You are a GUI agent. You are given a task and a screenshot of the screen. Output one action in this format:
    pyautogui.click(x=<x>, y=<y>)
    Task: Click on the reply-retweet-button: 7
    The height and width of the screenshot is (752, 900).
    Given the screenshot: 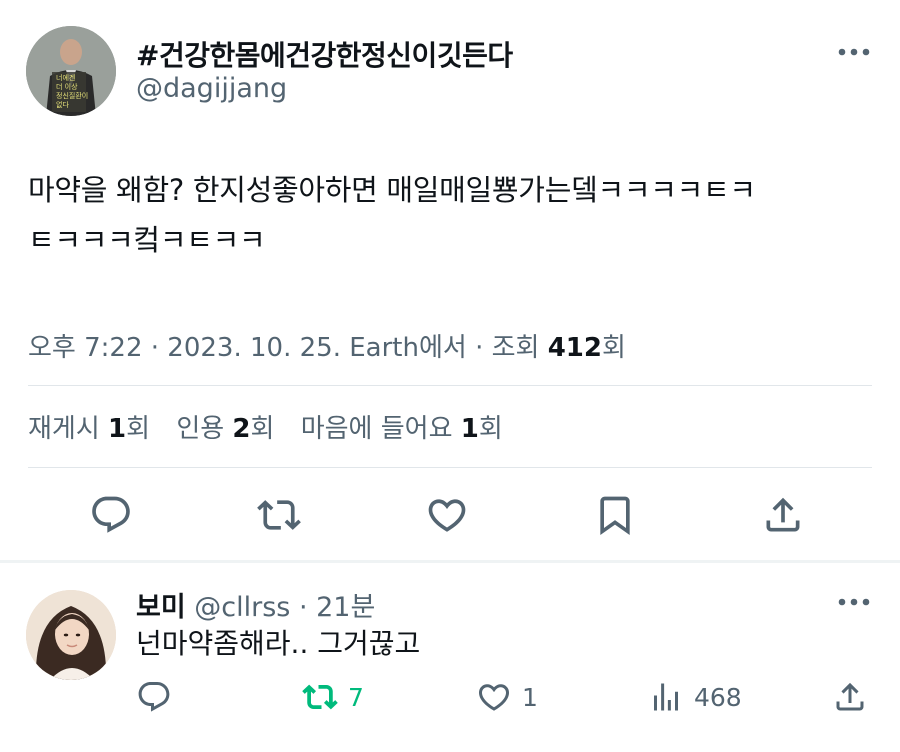 What is the action you would take?
    pyautogui.click(x=333, y=697)
    